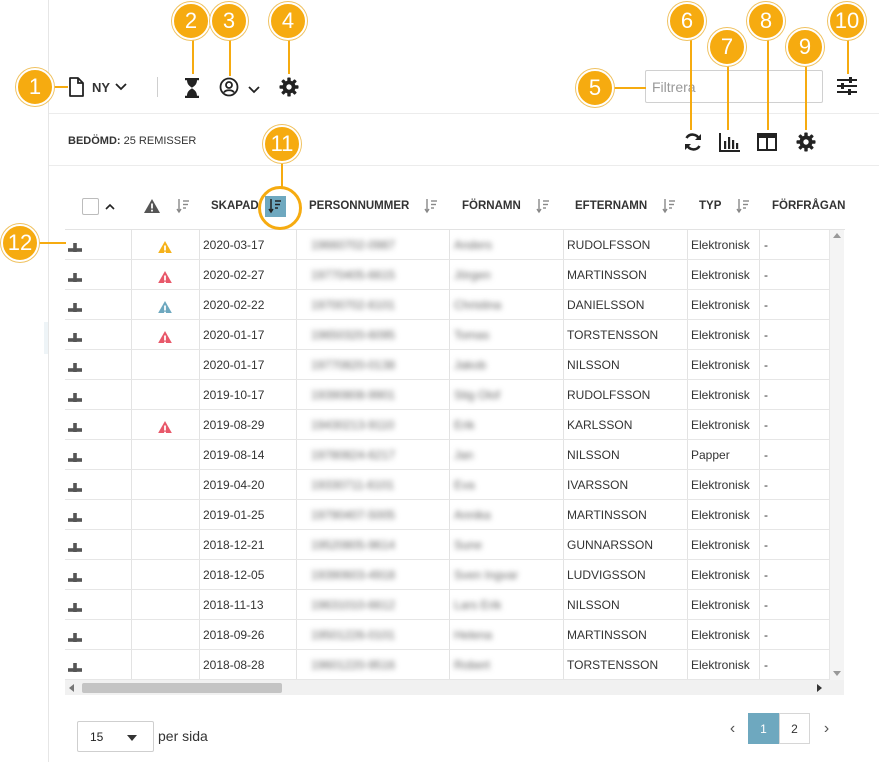 This screenshot has width=879, height=762. What do you see at coordinates (110, 206) in the screenshot?
I see `chevron-up-icon` at bounding box center [110, 206].